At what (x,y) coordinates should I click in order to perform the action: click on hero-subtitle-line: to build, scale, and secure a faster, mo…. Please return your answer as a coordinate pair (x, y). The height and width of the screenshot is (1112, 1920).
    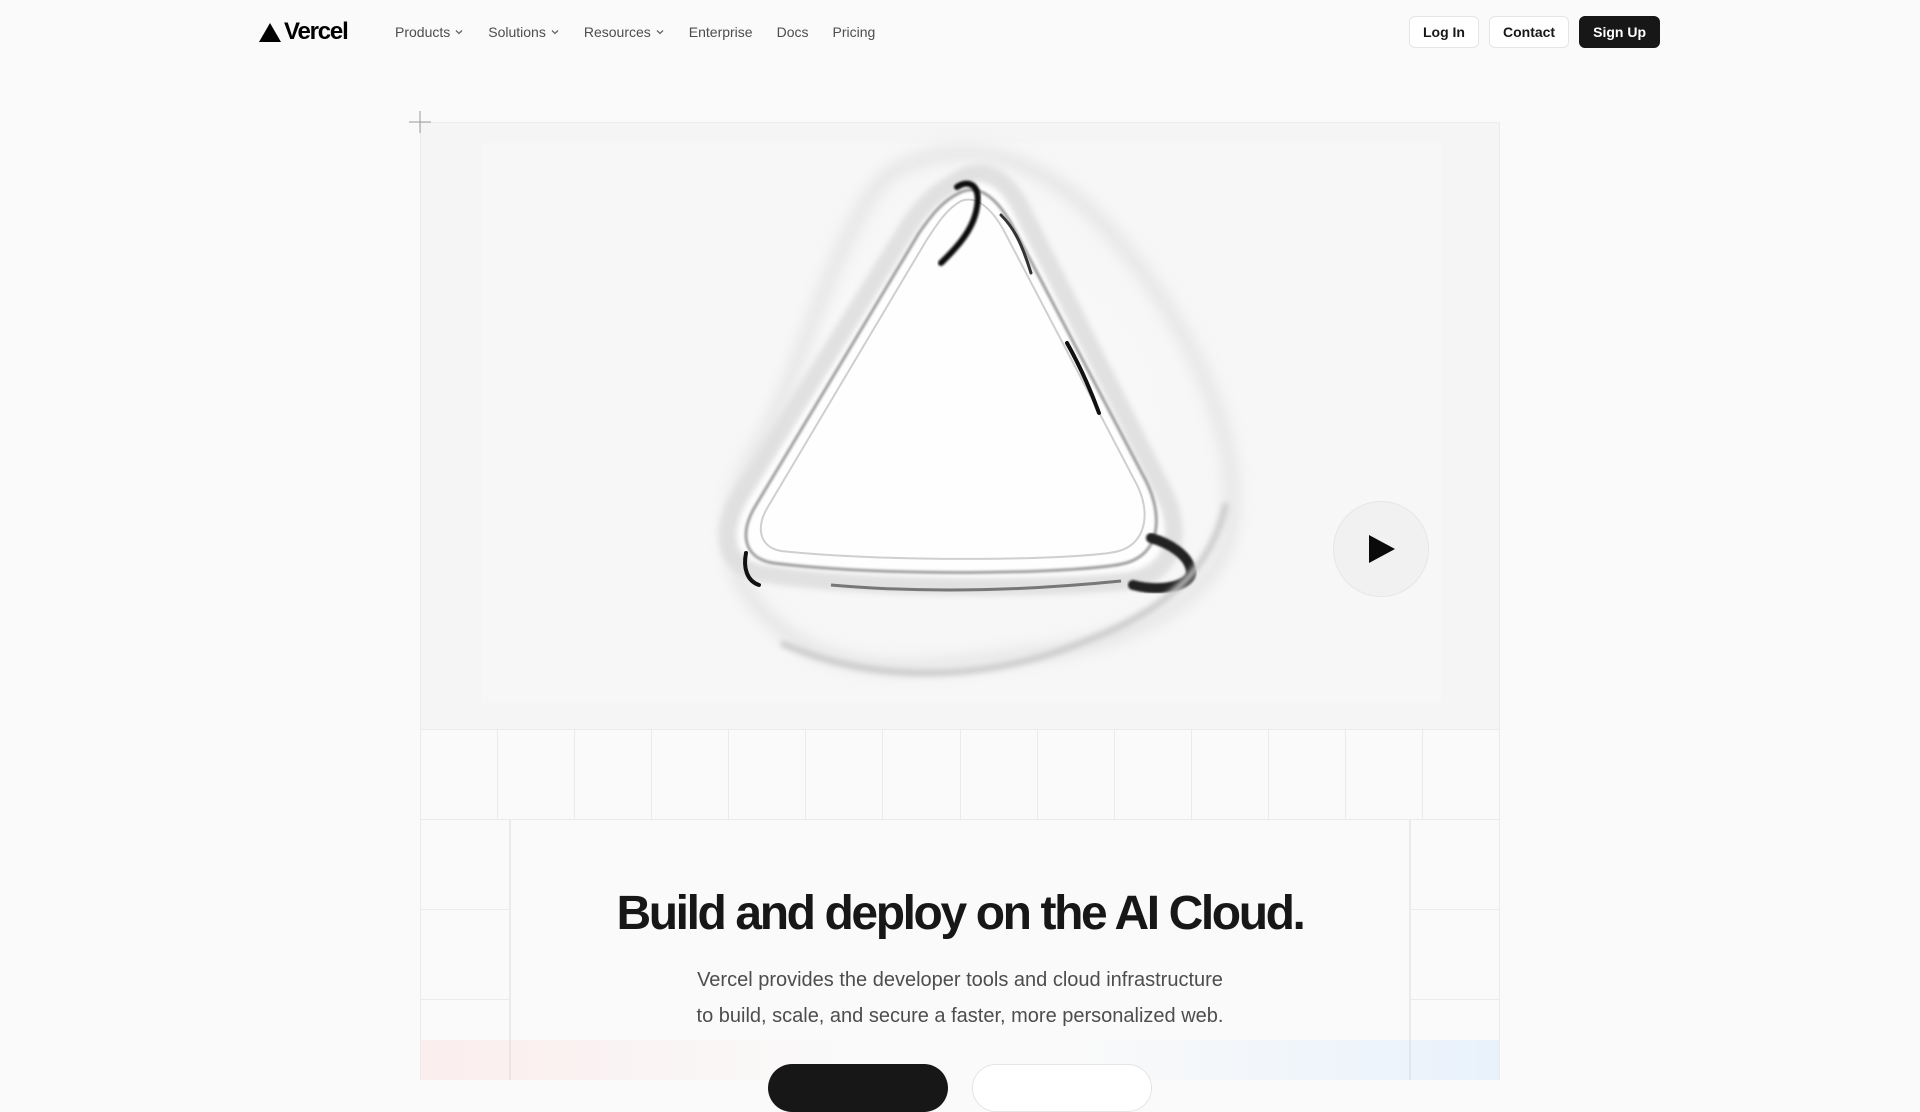
    Looking at the image, I should click on (960, 1016).